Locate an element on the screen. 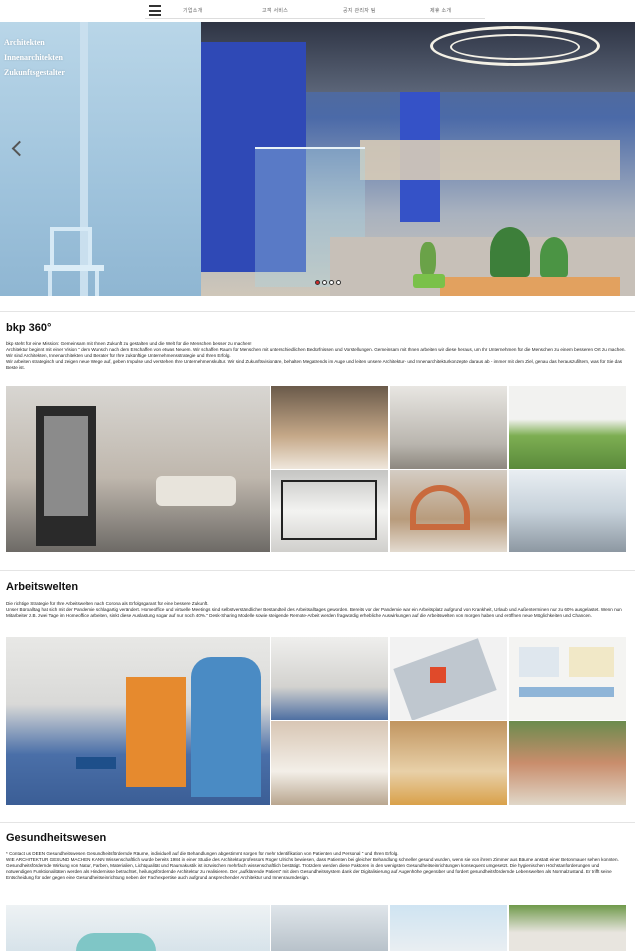 This screenshot has height=951, width=635. nav-item-2: 고객 서비스 is located at coordinates (275, 10).